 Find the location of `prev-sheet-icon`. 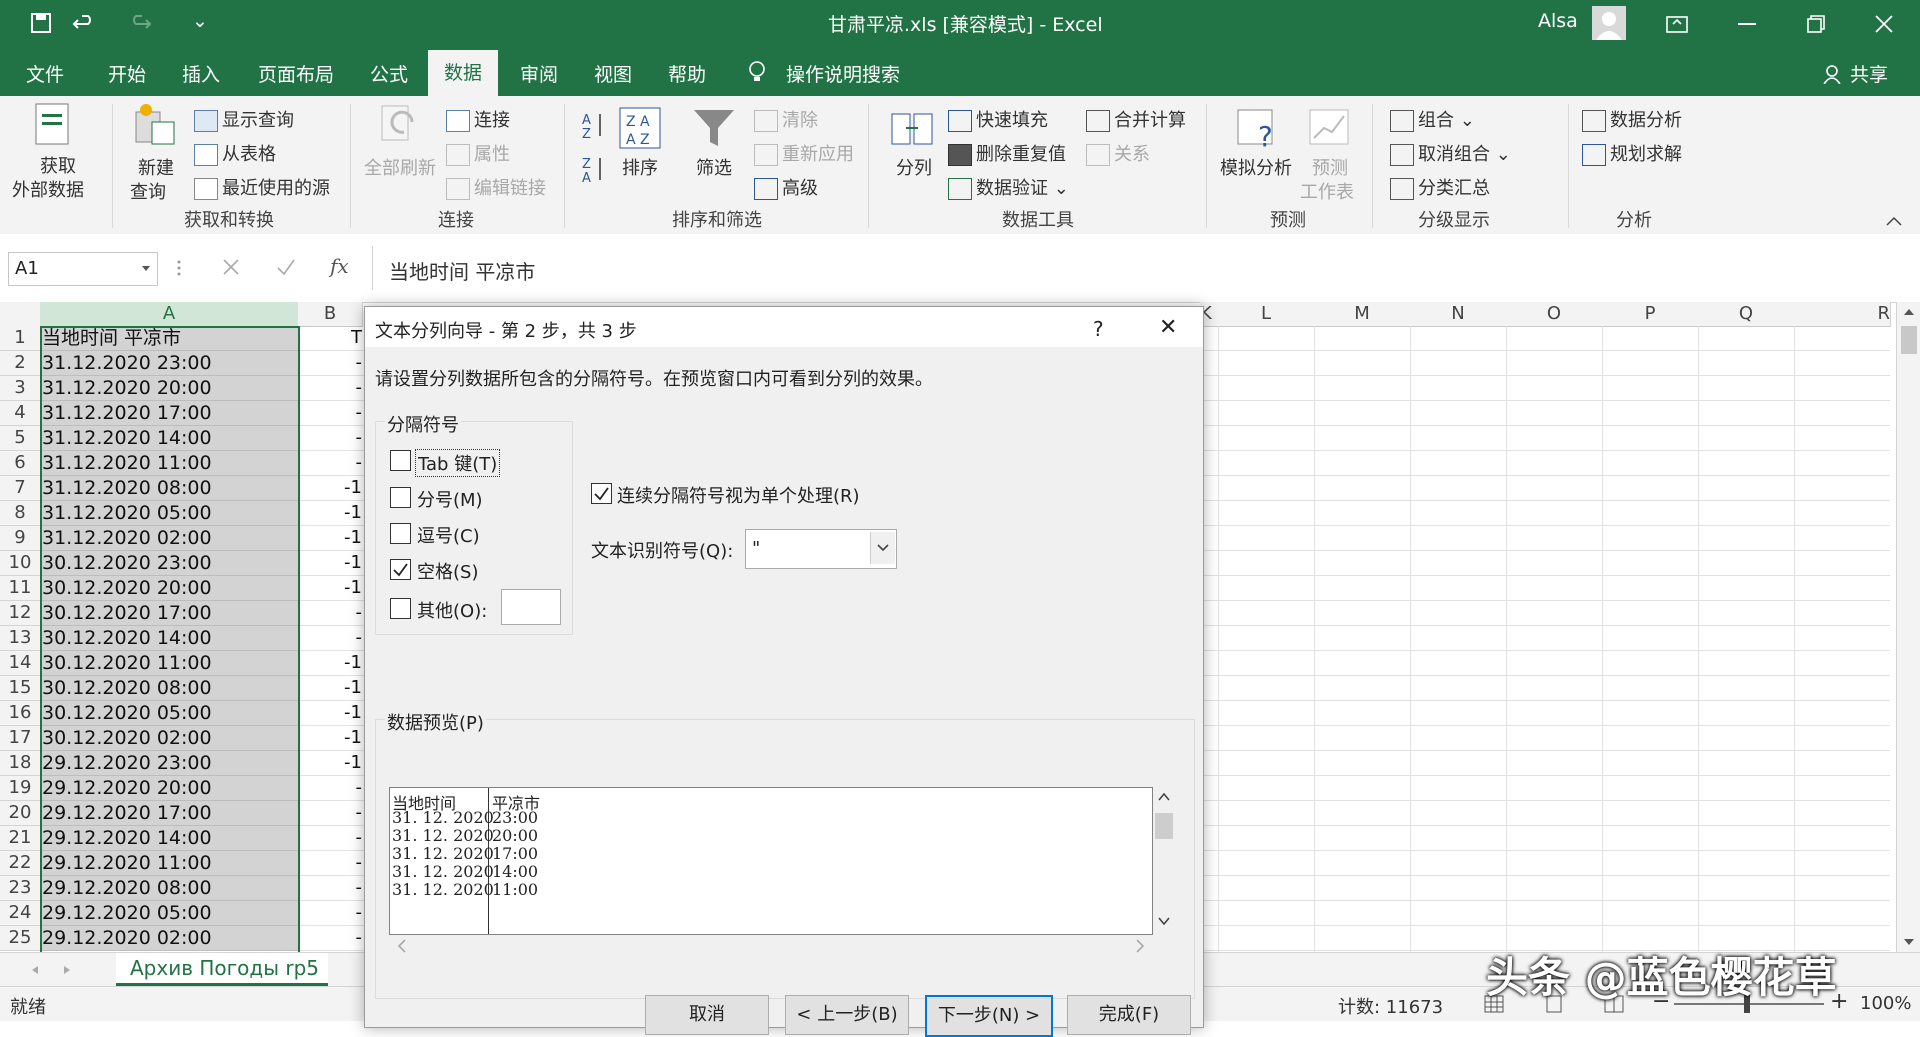

prev-sheet-icon is located at coordinates (35, 970).